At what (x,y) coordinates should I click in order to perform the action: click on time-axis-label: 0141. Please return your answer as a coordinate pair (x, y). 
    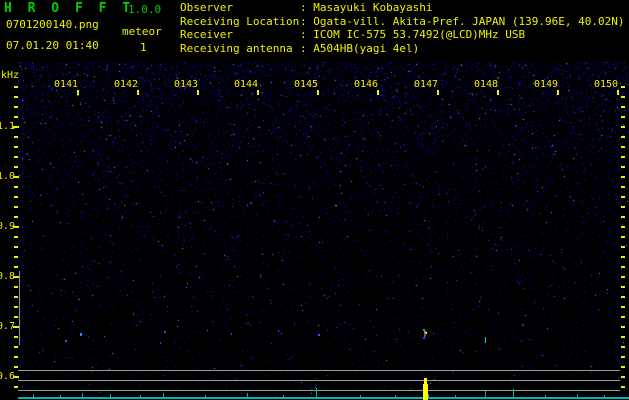
    Looking at the image, I should click on (66, 84).